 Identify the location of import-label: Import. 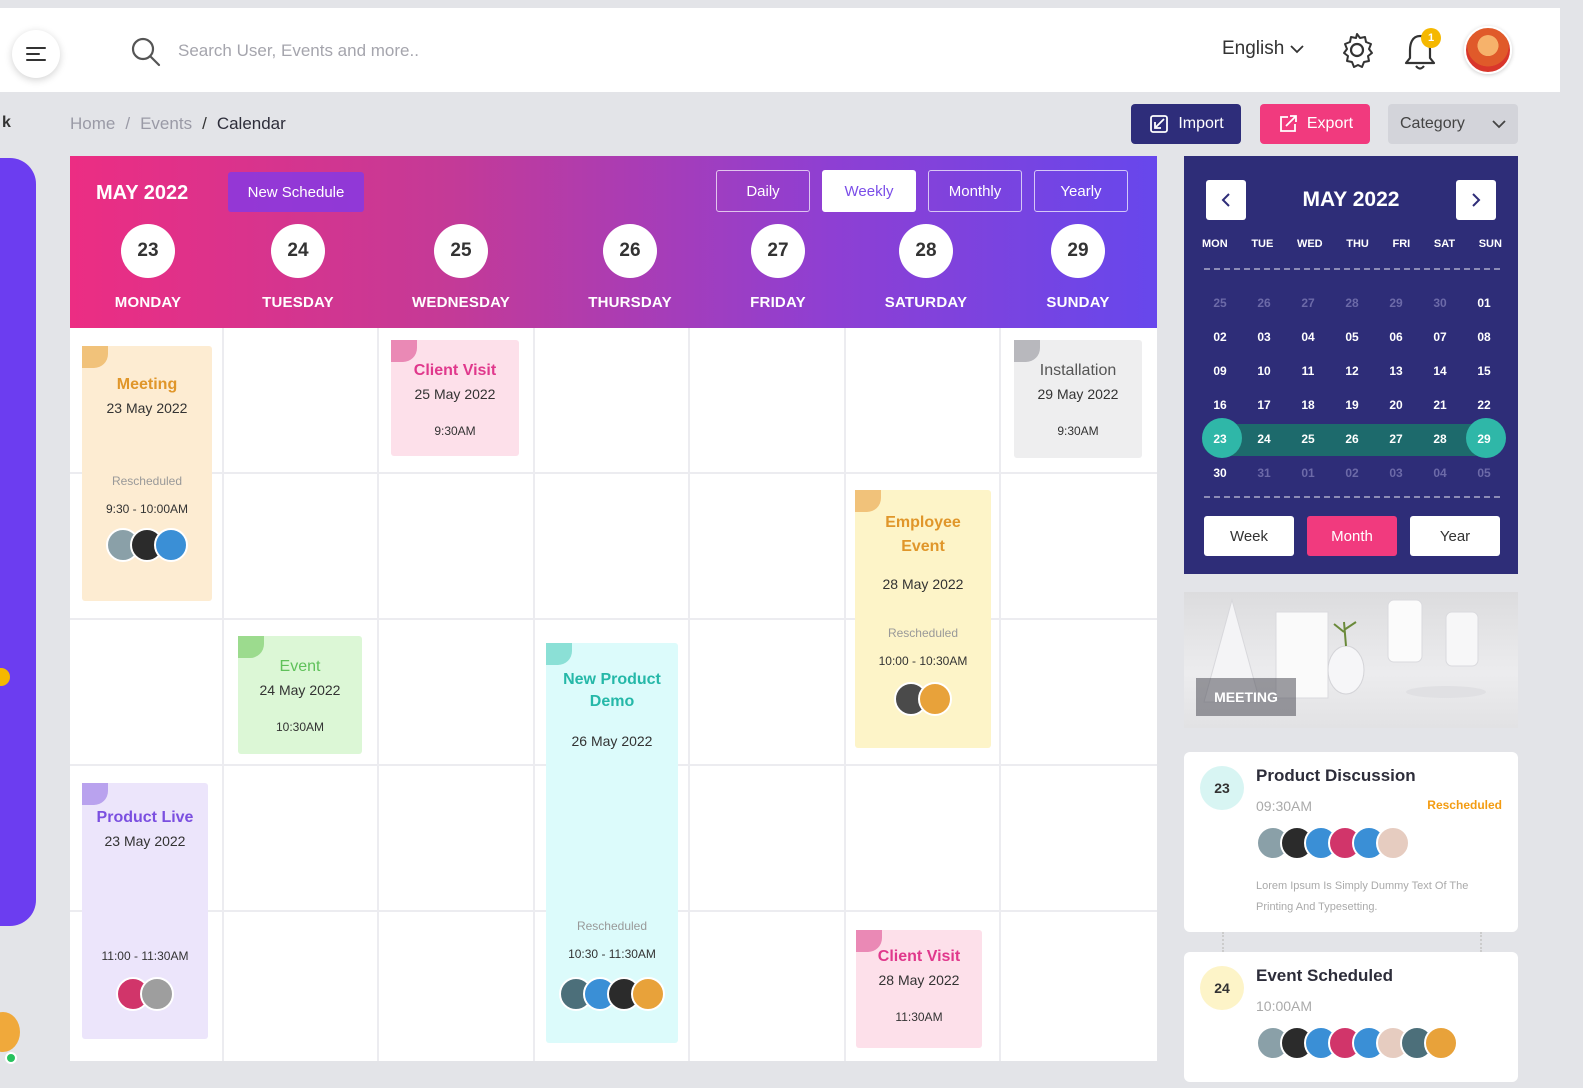
(1201, 123).